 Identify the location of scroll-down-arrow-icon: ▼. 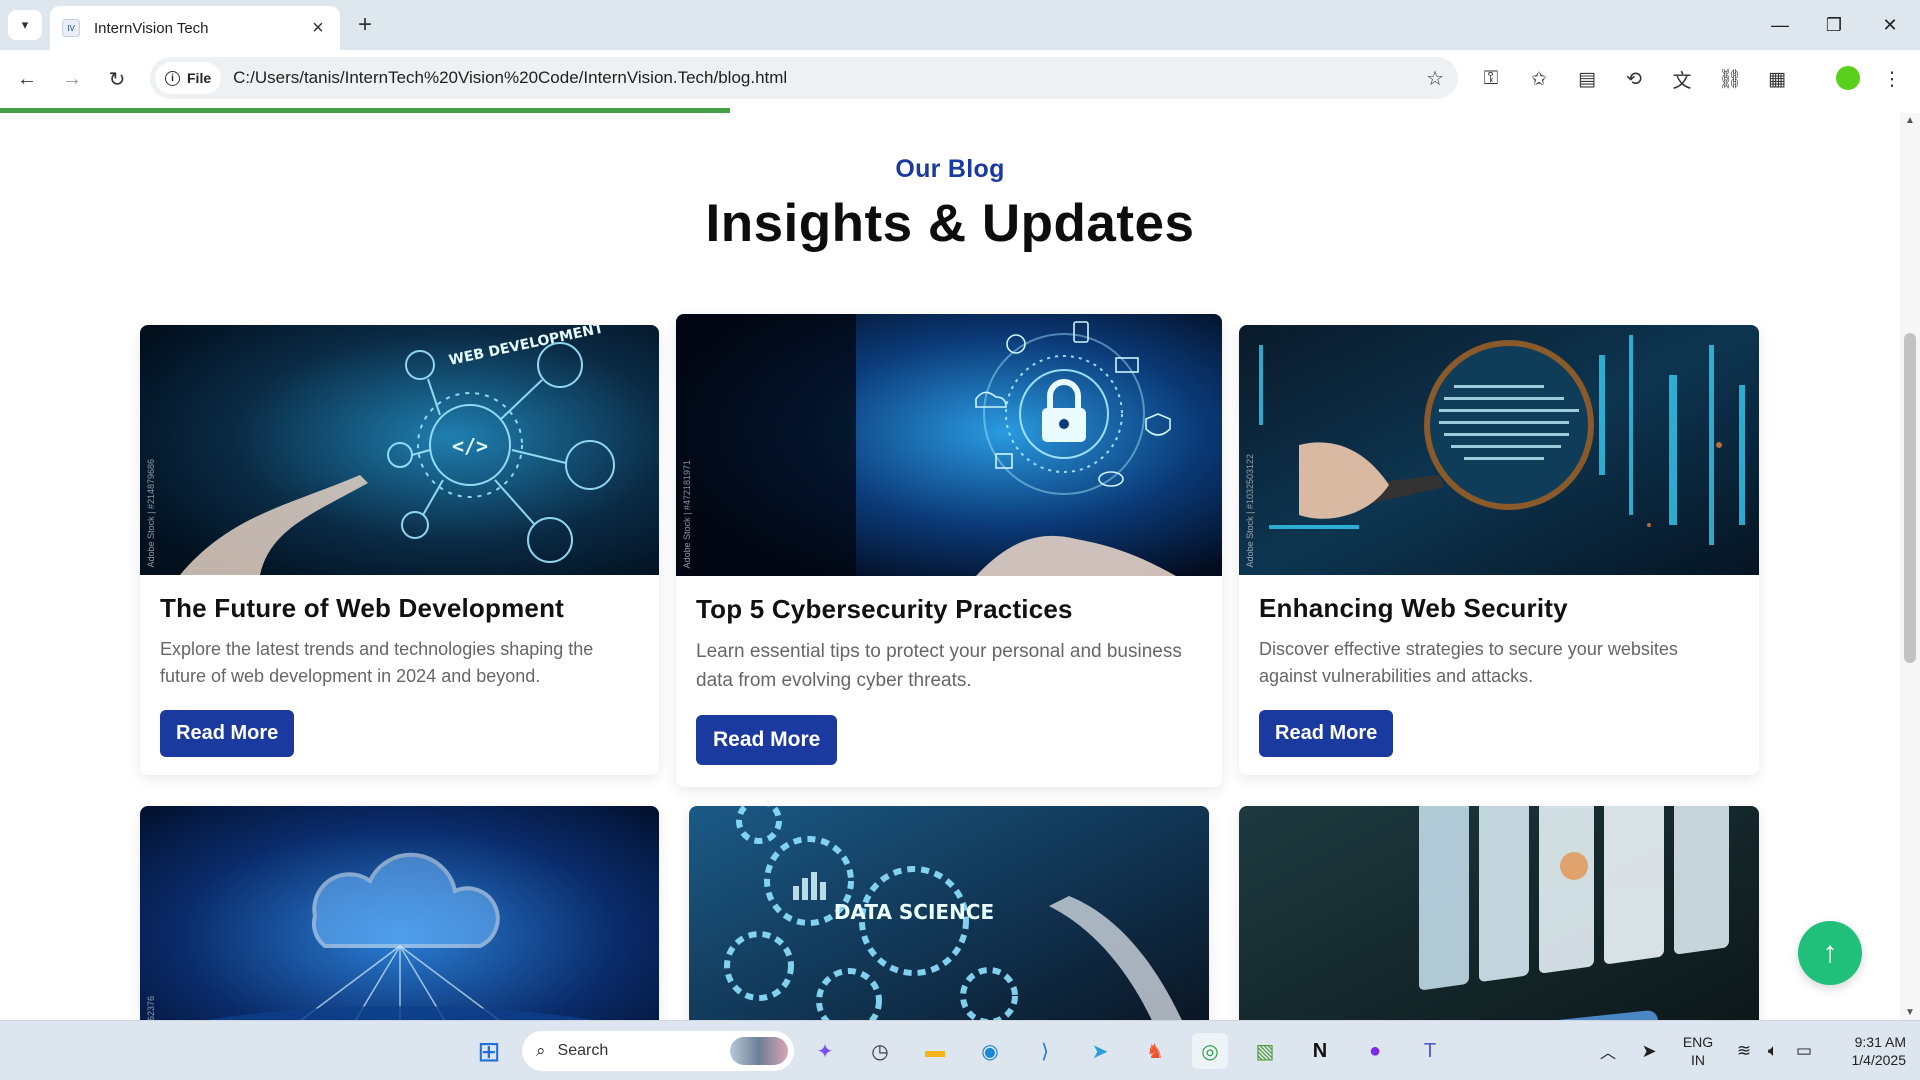
(1910, 1012).